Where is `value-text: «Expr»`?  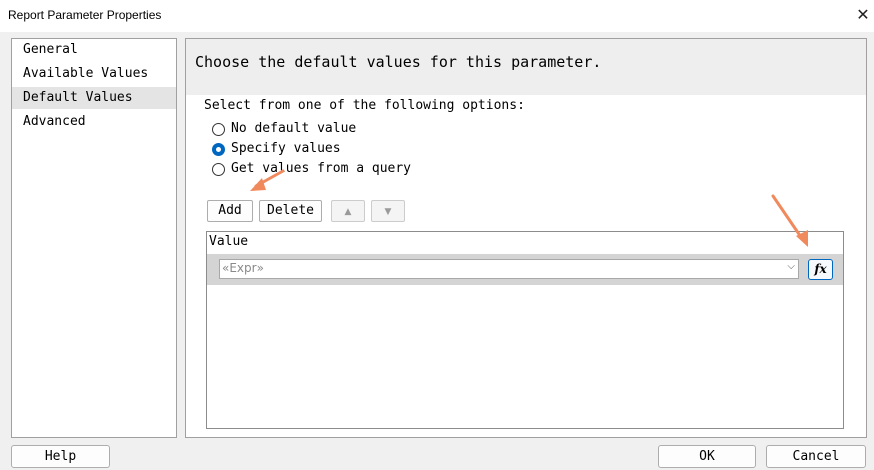
value-text: «Expr» is located at coordinates (243, 268).